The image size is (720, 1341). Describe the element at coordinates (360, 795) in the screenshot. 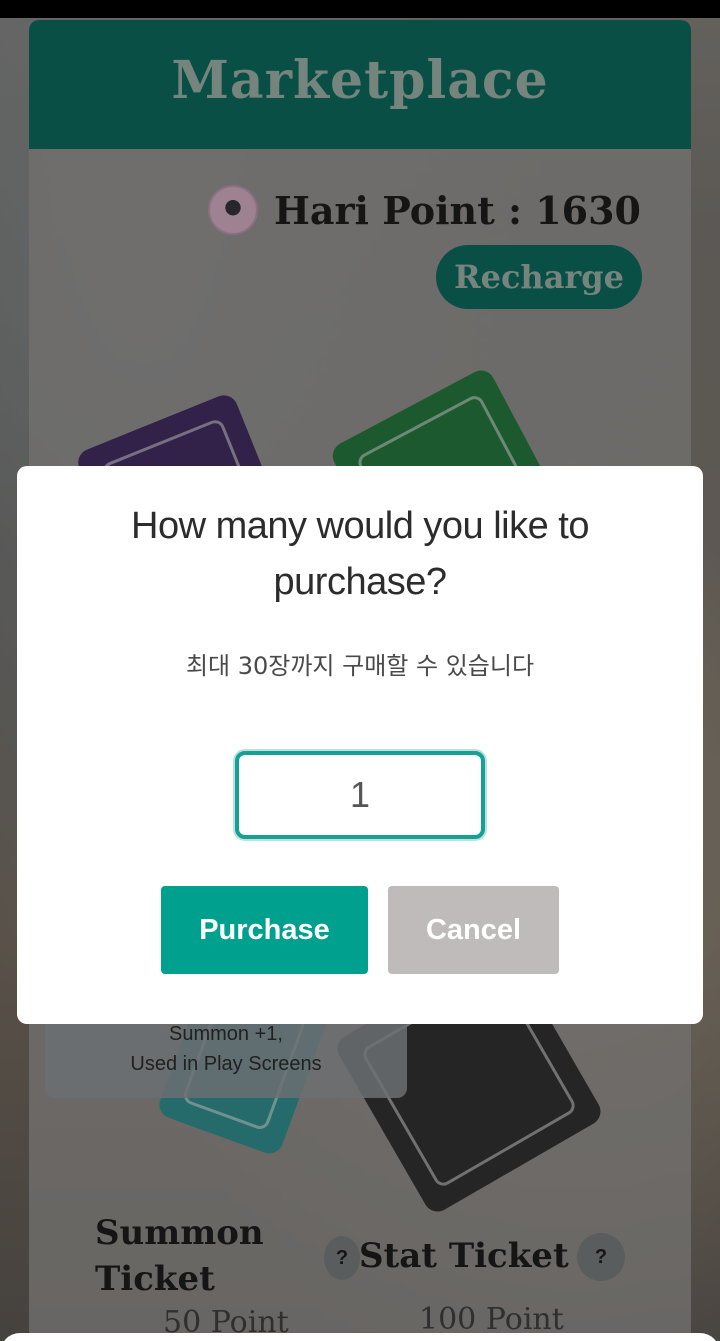

I see `quantity-input` at that location.